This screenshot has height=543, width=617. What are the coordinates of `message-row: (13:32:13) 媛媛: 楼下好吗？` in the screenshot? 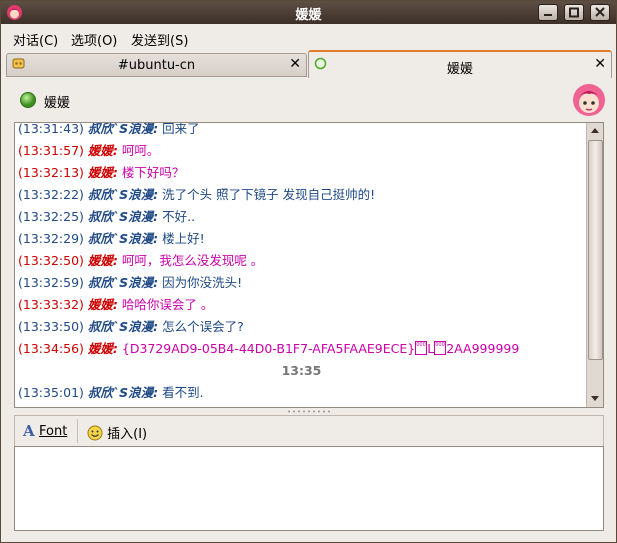 It's located at (300, 173).